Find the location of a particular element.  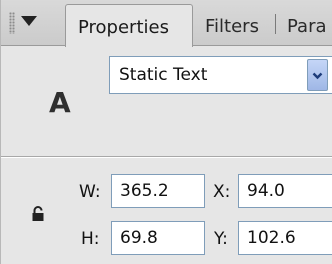

x-field: 94.0 is located at coordinates (285, 191).